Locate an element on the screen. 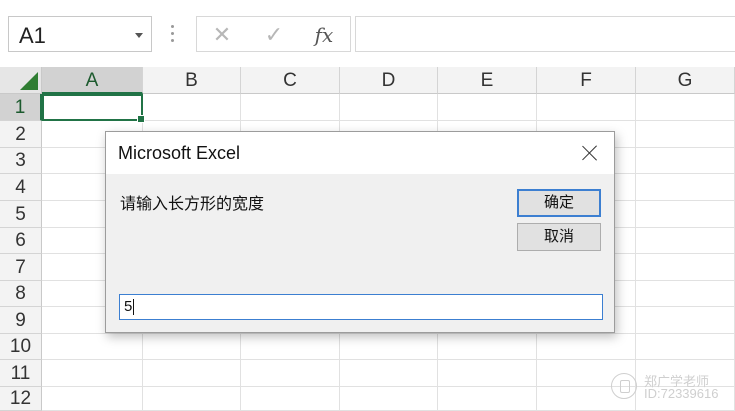 This screenshot has width=735, height=411. row-header-9: 9 is located at coordinates (21, 320).